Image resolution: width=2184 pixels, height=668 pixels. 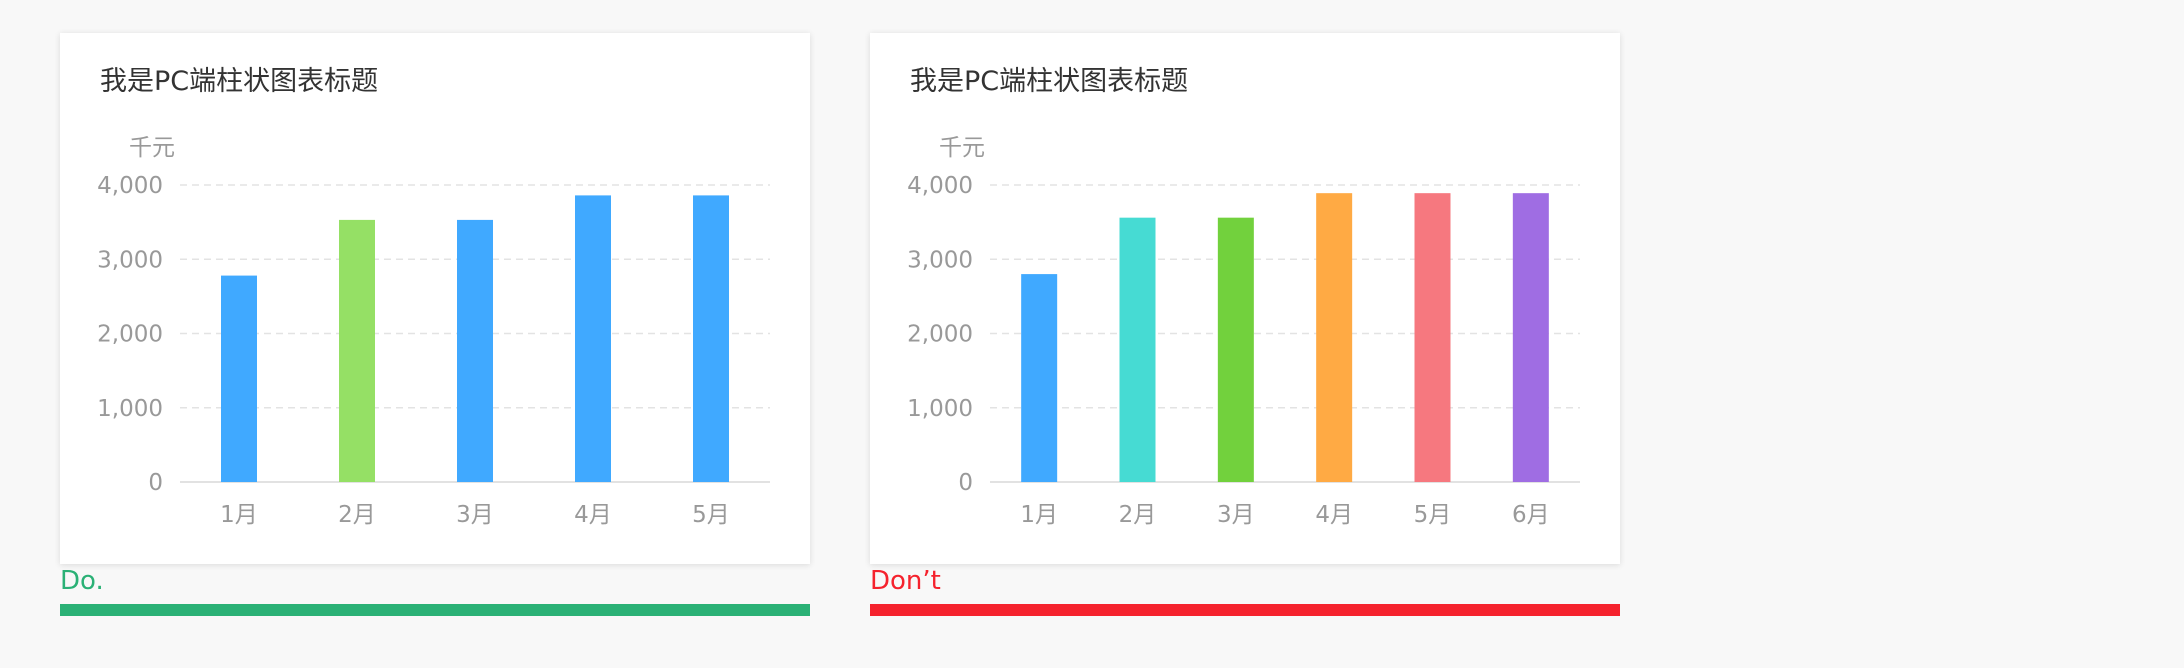 What do you see at coordinates (1245, 610) in the screenshot?
I see `dont-indicator-bar` at bounding box center [1245, 610].